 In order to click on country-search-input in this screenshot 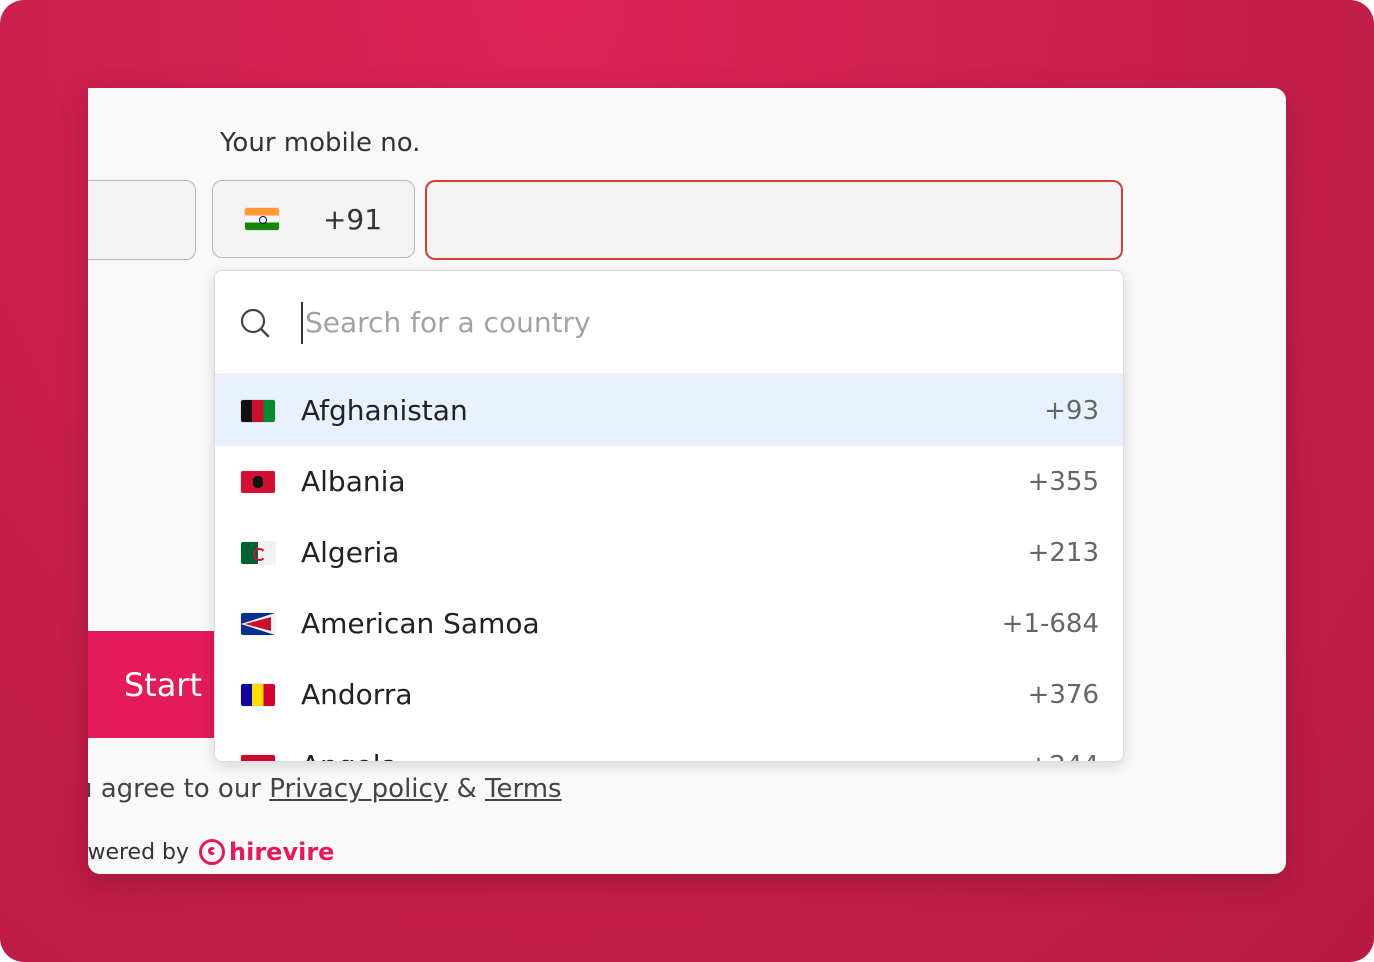, I will do `click(684, 322)`.